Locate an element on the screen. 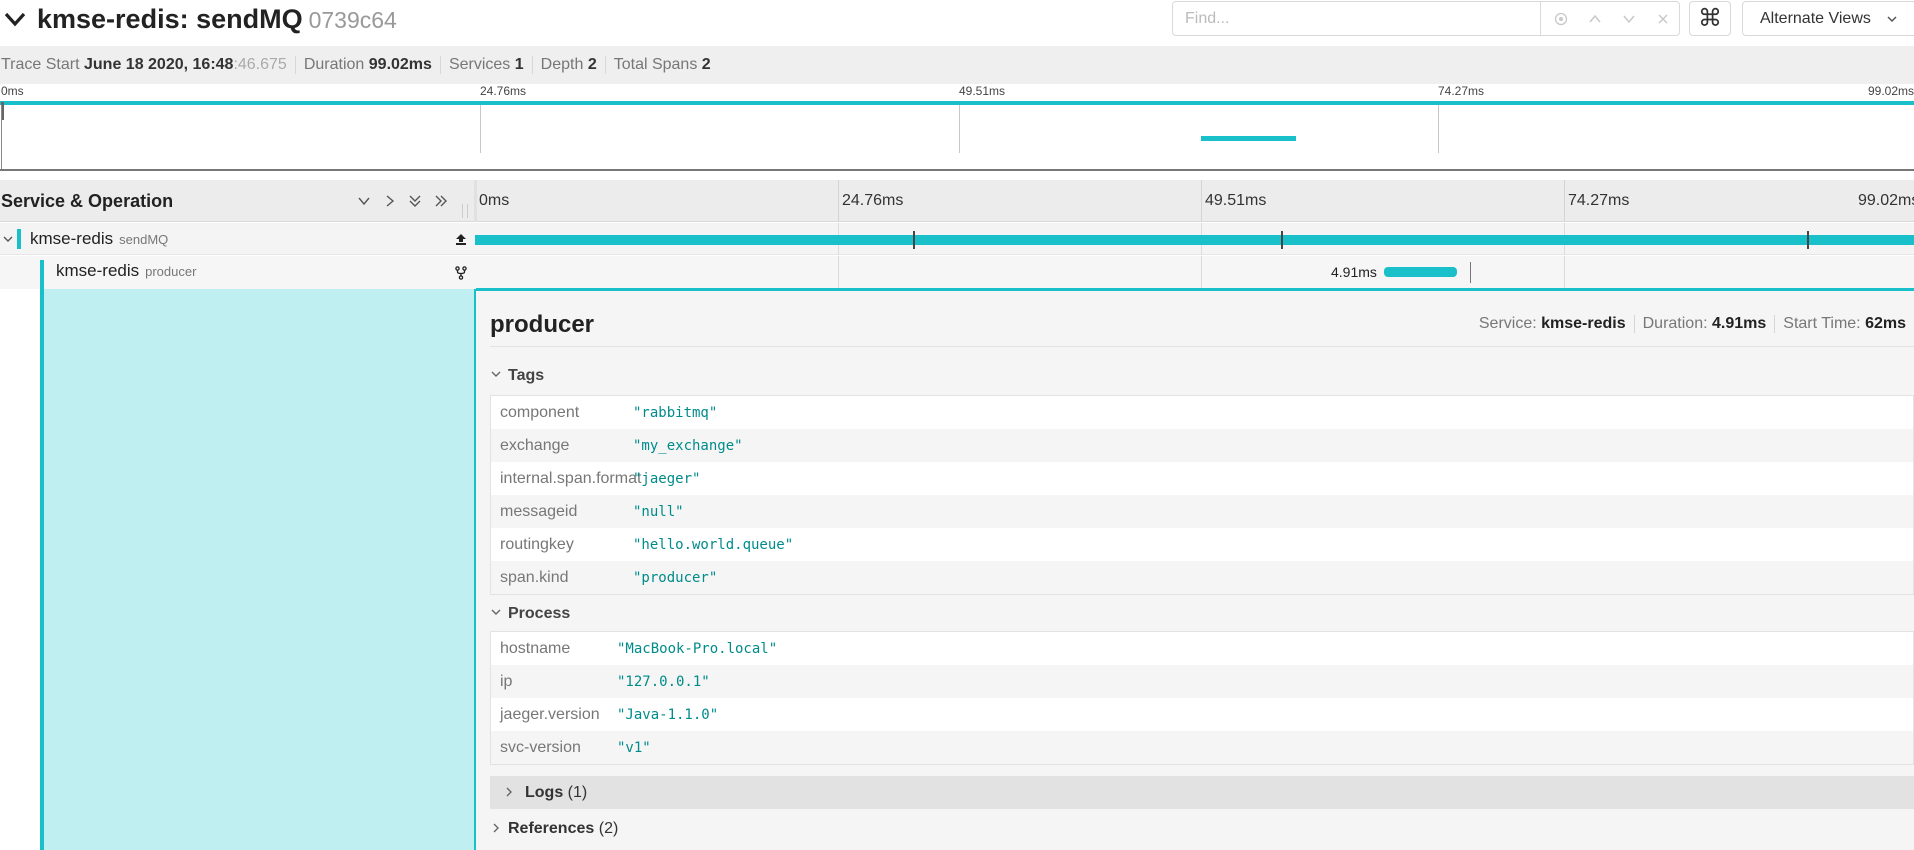 This screenshot has height=850, width=1914. trace-minimap: 0ms 24.76ms 49.51ms 74.27ms 99.02ms is located at coordinates (957, 128).